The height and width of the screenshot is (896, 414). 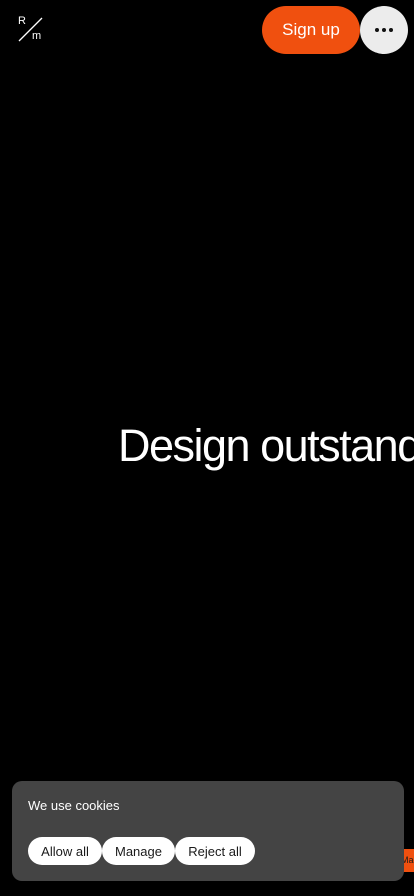 I want to click on more-horizontal-icon, so click(x=384, y=30).